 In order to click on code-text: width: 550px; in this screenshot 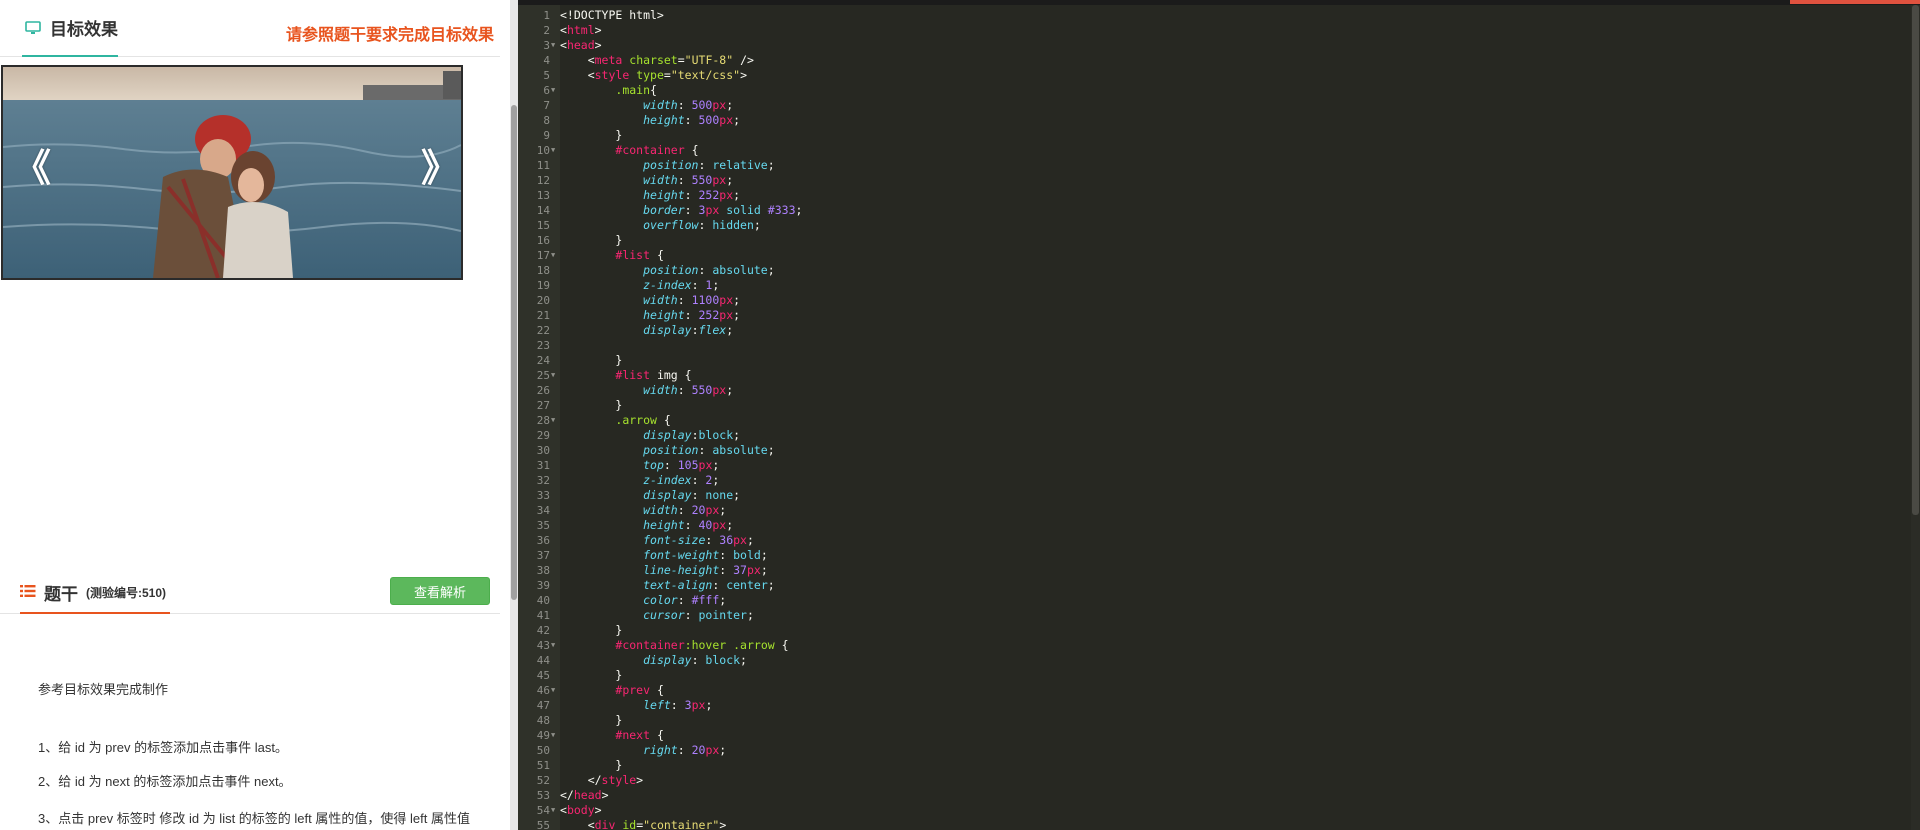, I will do `click(646, 180)`.